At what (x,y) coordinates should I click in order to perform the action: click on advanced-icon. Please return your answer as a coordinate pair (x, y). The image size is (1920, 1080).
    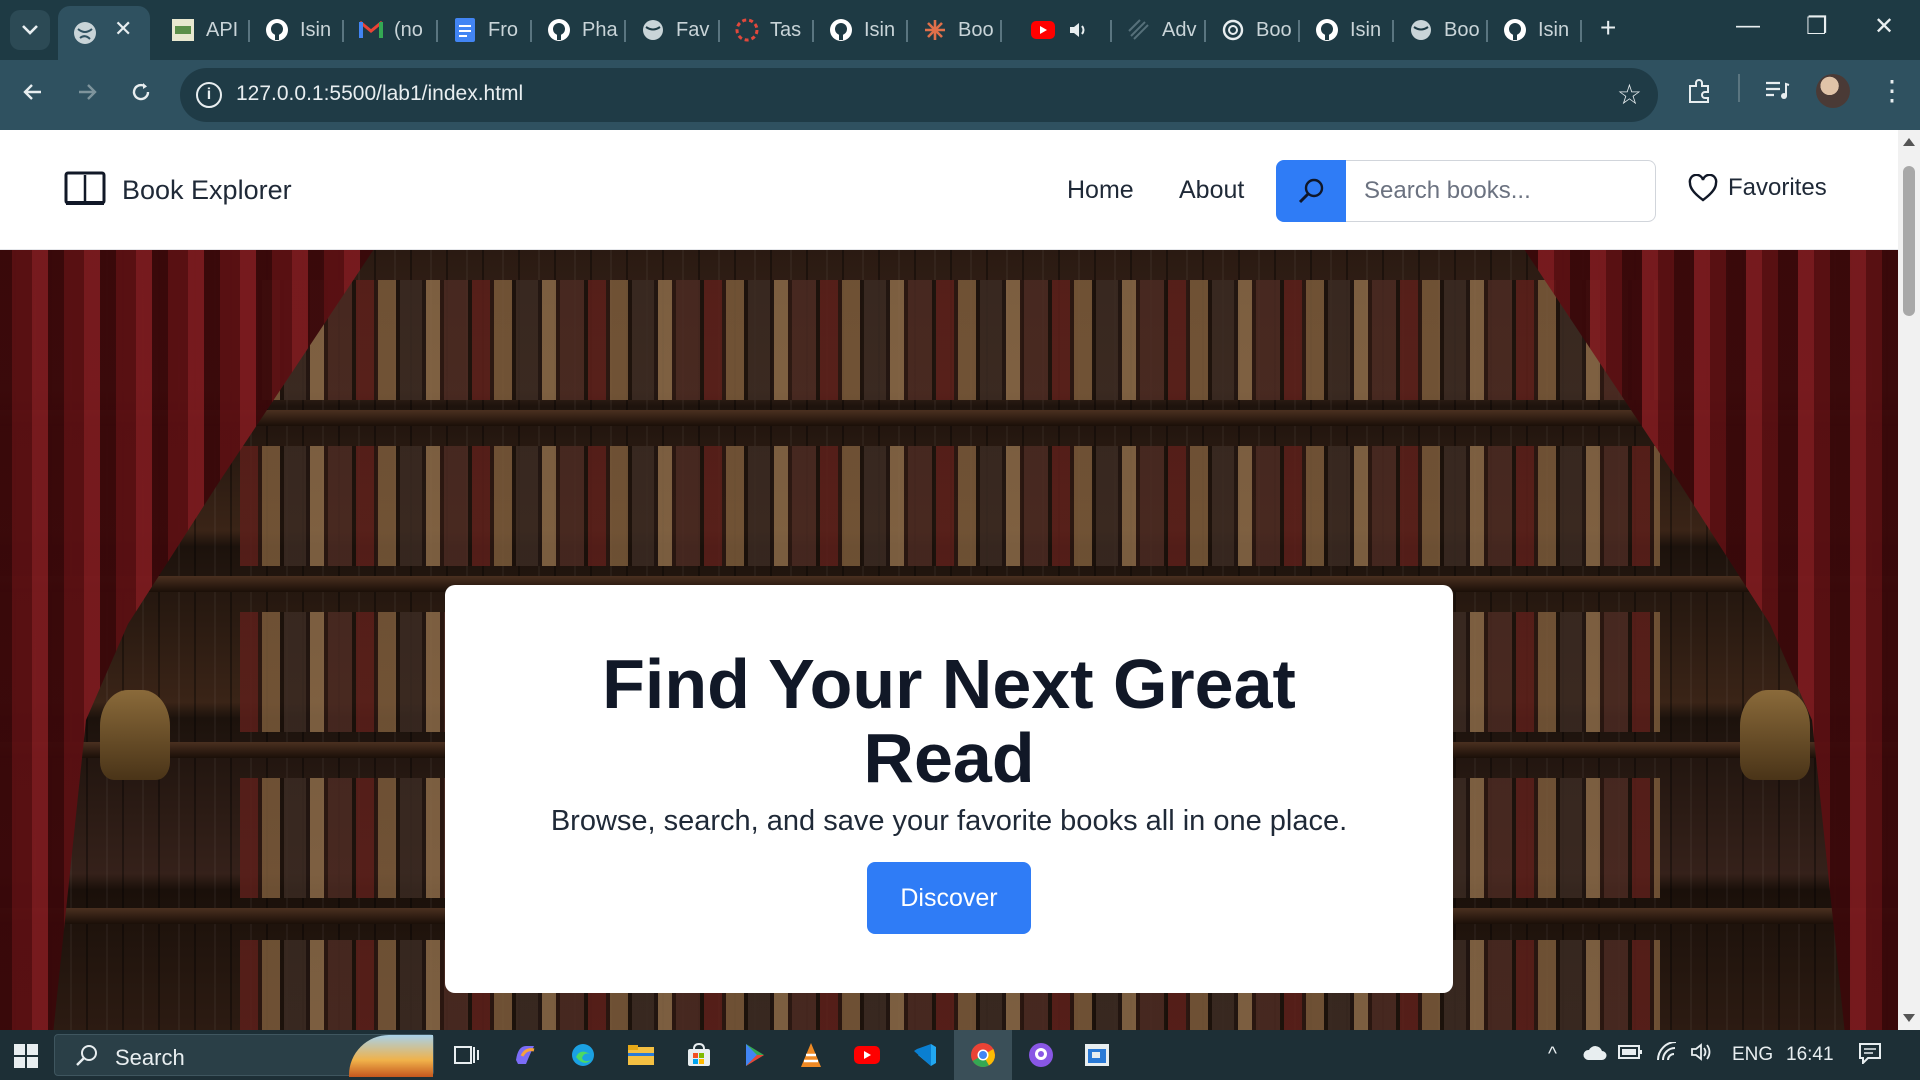
    Looking at the image, I should click on (1139, 30).